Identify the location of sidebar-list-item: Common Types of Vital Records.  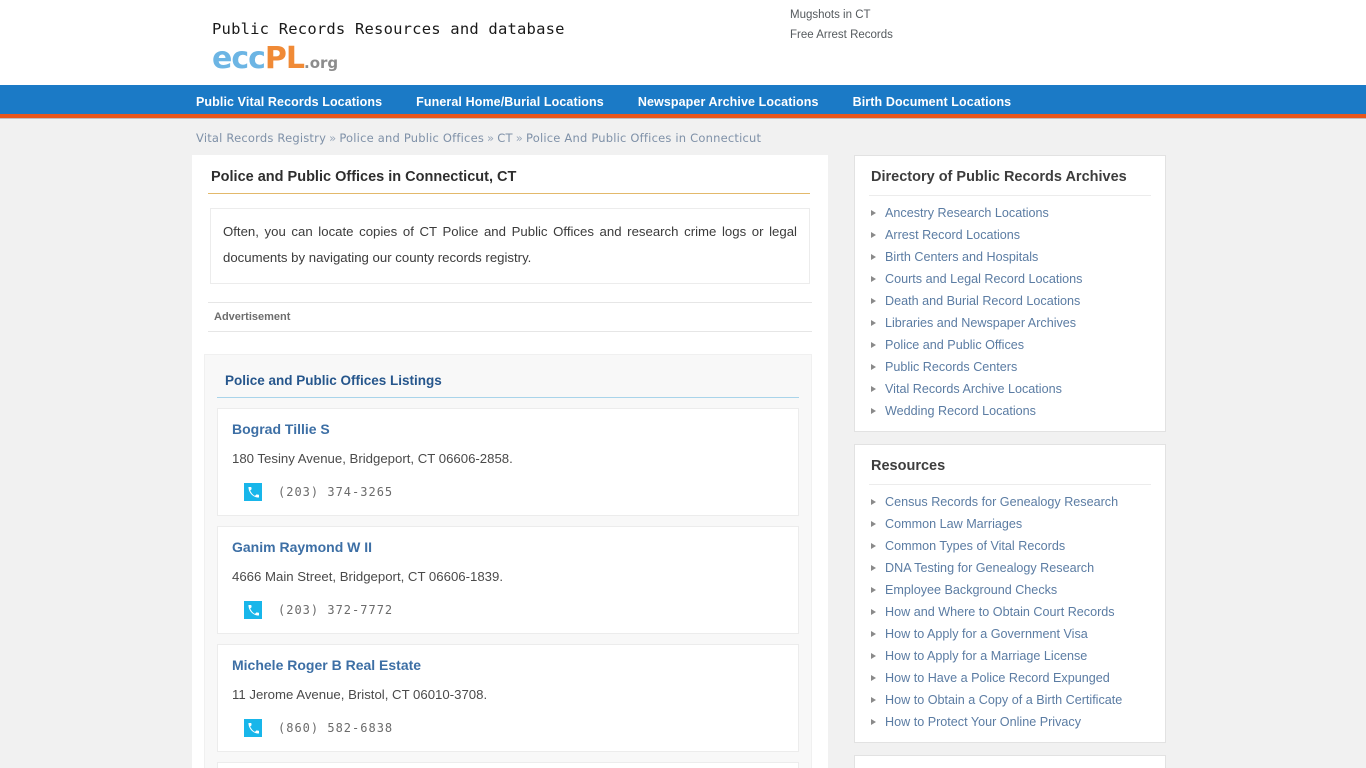
(1010, 546).